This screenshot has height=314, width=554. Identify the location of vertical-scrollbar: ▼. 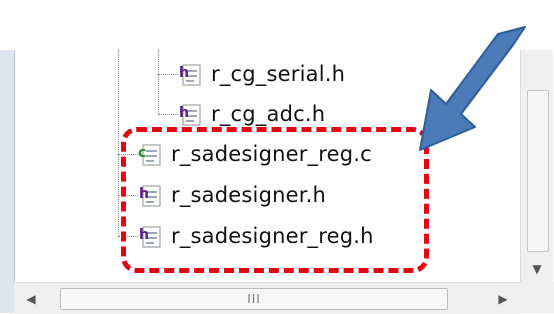
(536, 166).